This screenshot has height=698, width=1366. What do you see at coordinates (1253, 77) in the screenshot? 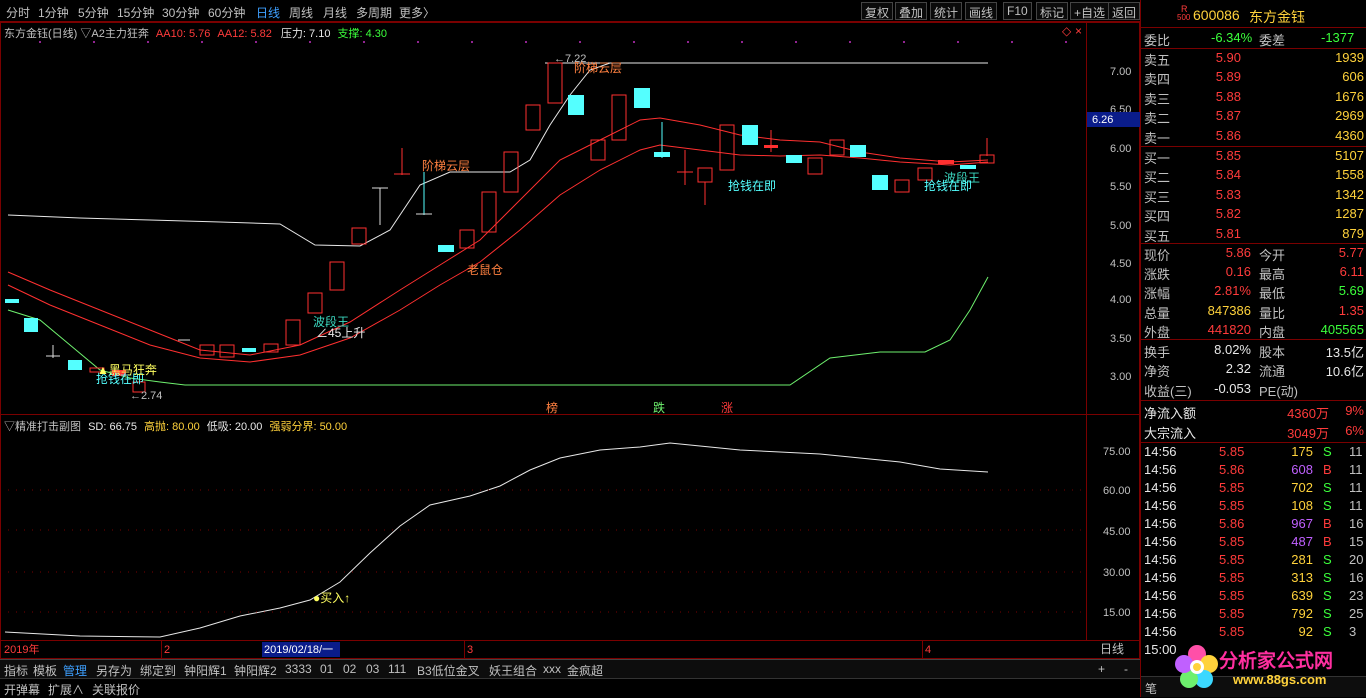
I see `ask-row: 卖四 5.89 606` at bounding box center [1253, 77].